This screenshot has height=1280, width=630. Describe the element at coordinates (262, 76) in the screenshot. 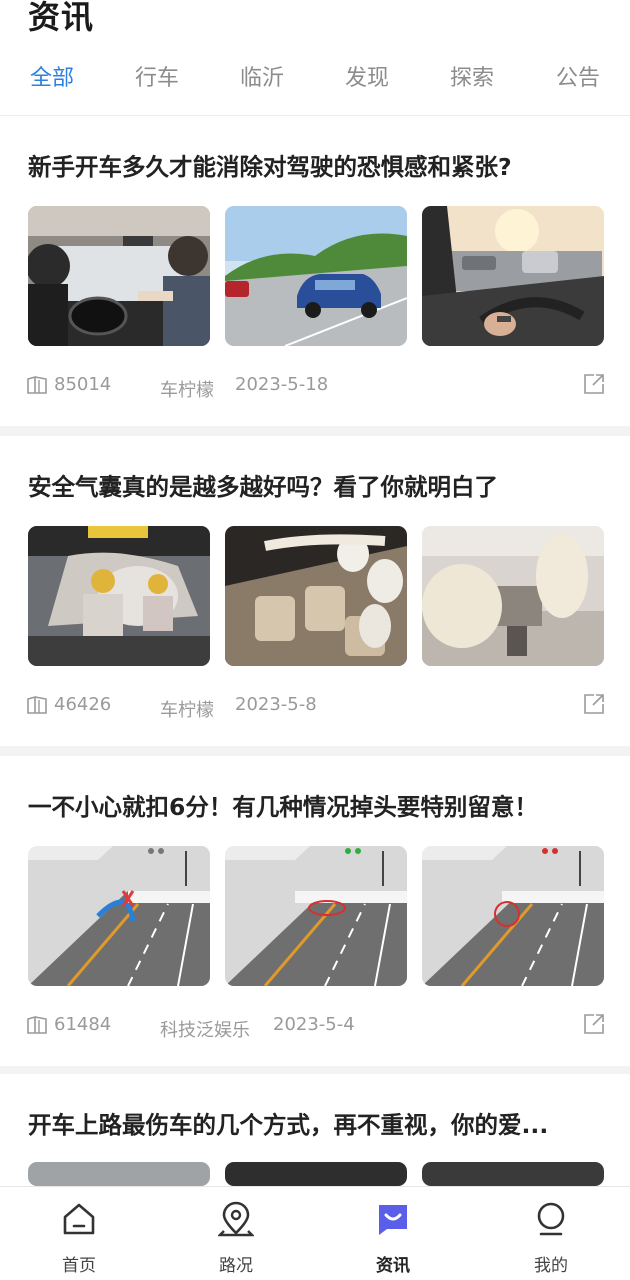

I see `tab-linyi: 临沂` at that location.